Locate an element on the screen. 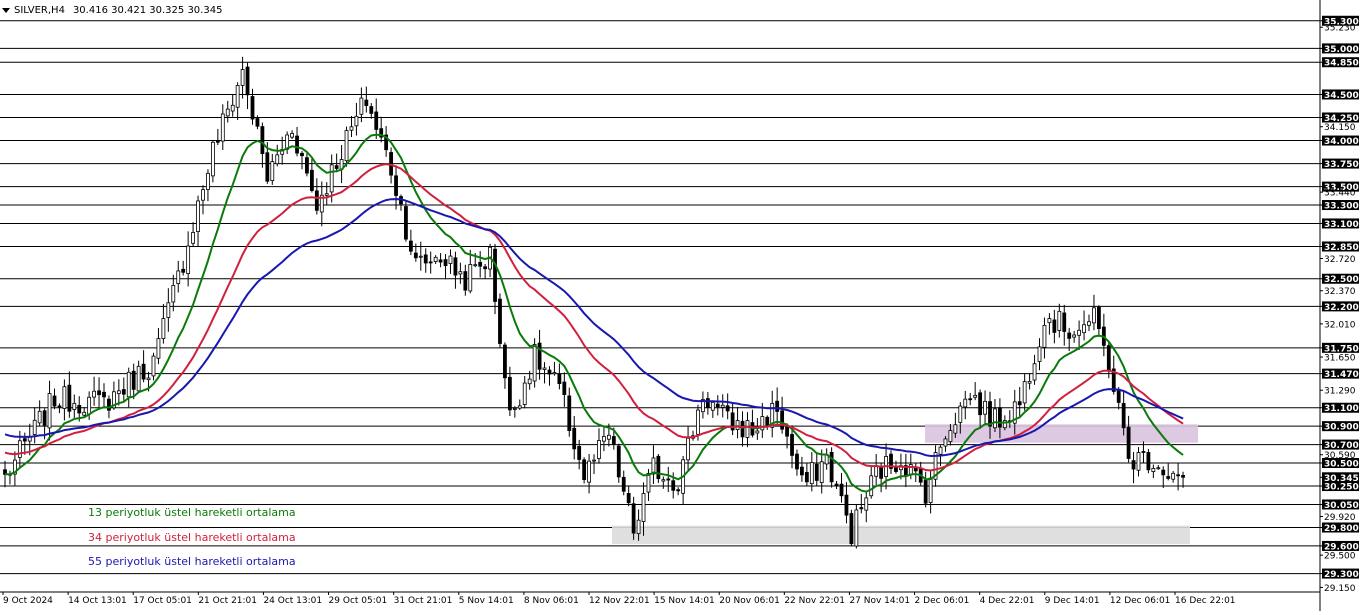  chevron-down-icon is located at coordinates (6, 10).